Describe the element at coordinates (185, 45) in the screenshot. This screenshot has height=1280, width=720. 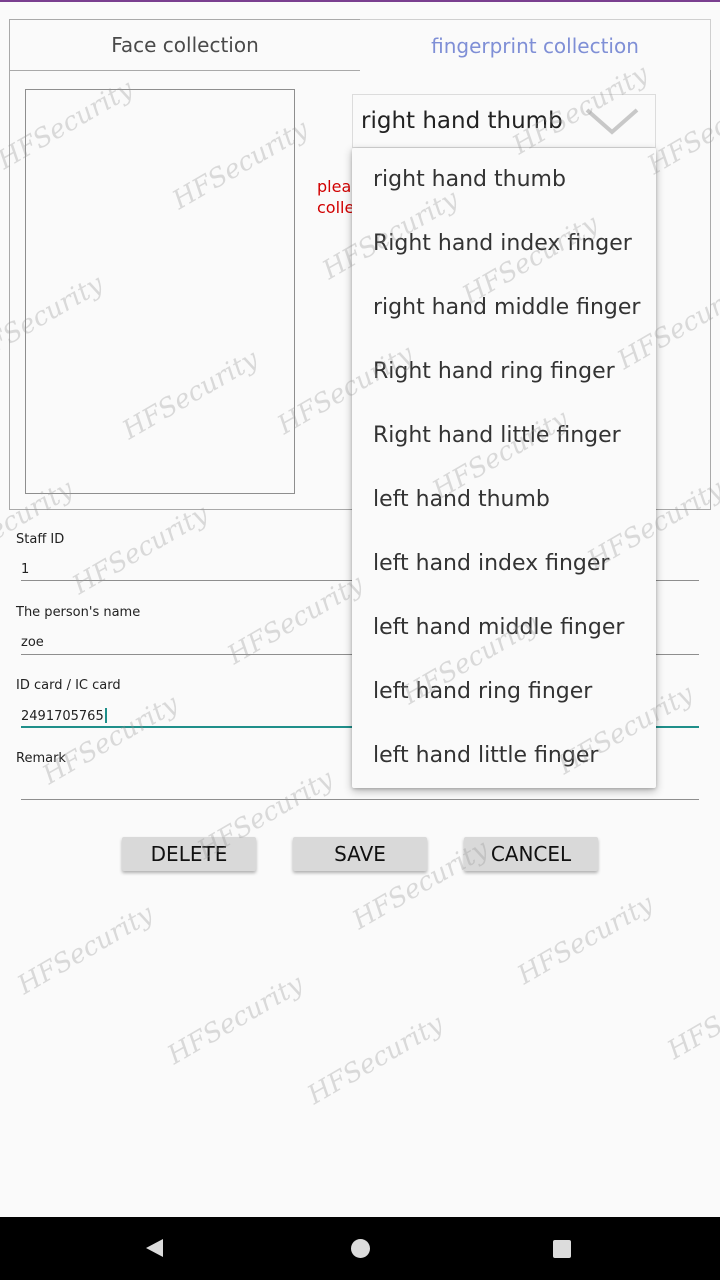
I see `tab-face-collection: Face collection` at that location.